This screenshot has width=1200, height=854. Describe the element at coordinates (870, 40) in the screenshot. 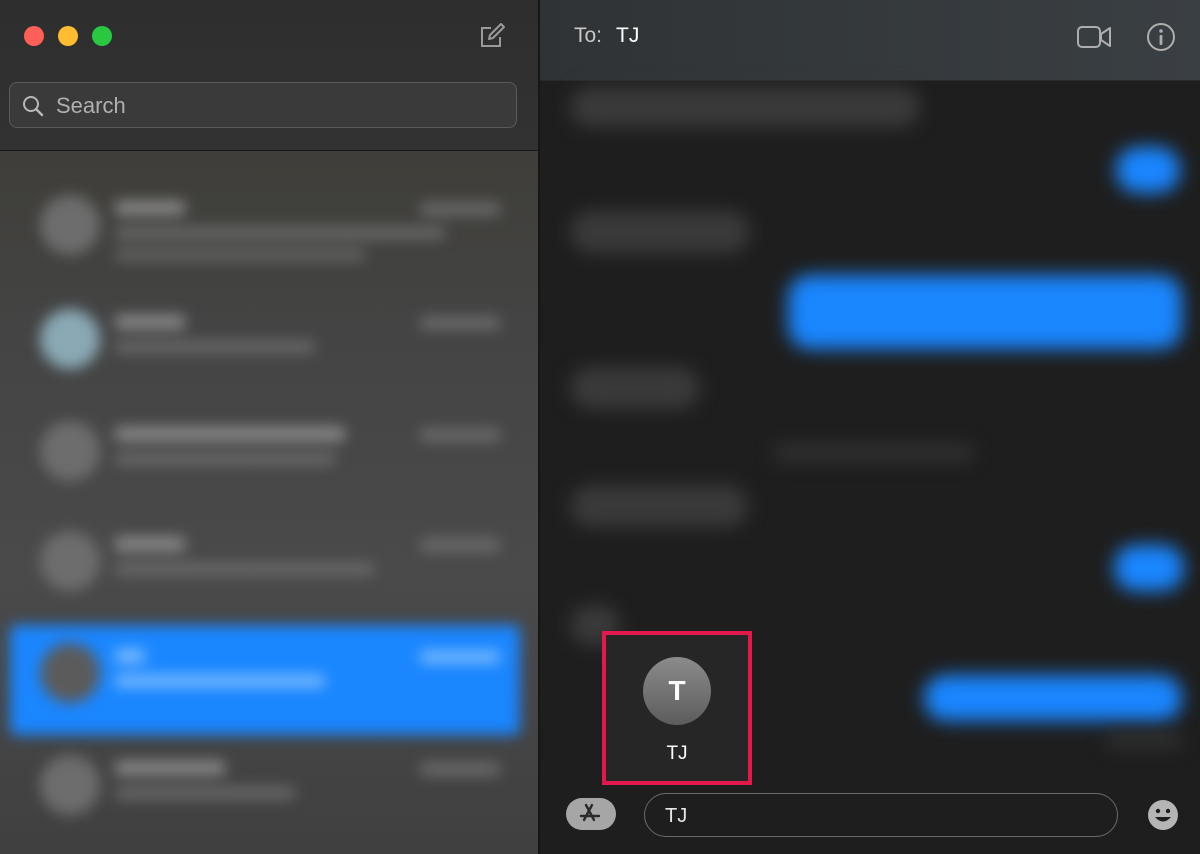

I see `conversation-header: To: TJ` at that location.